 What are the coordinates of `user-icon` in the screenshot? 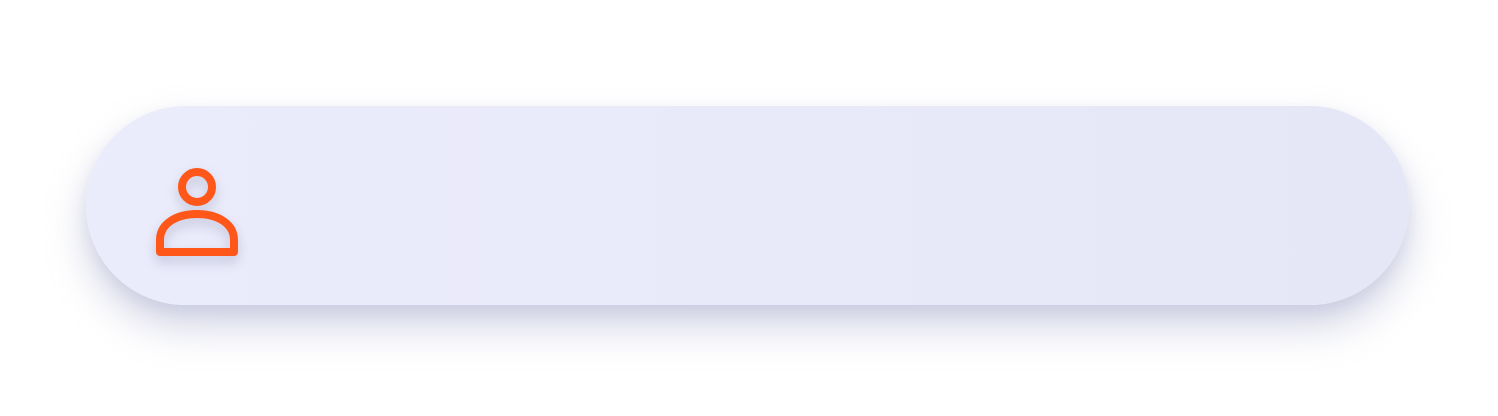 It's located at (197, 210).